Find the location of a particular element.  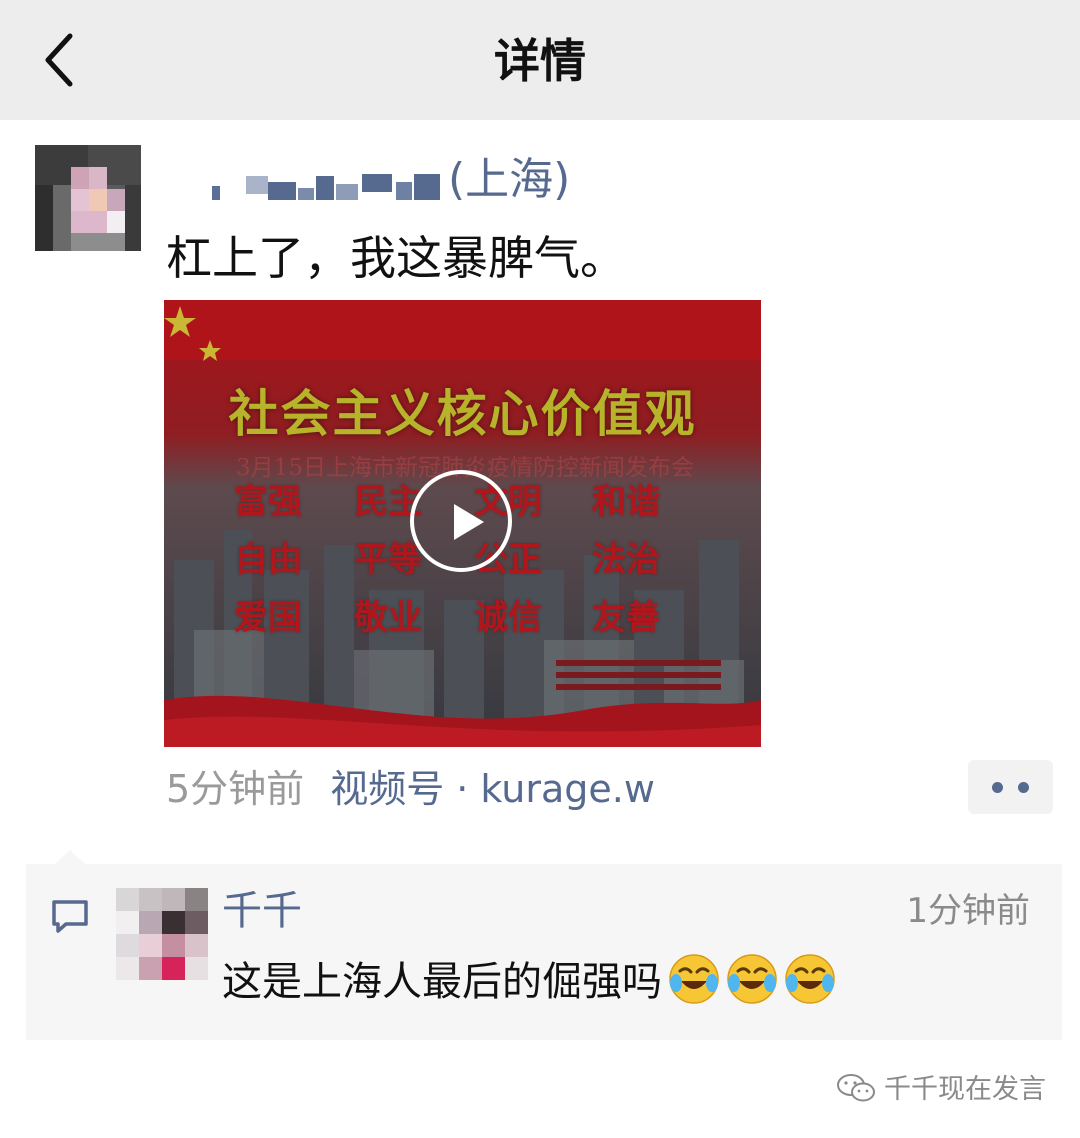

video-value-word: 爱国 is located at coordinates (268, 618).